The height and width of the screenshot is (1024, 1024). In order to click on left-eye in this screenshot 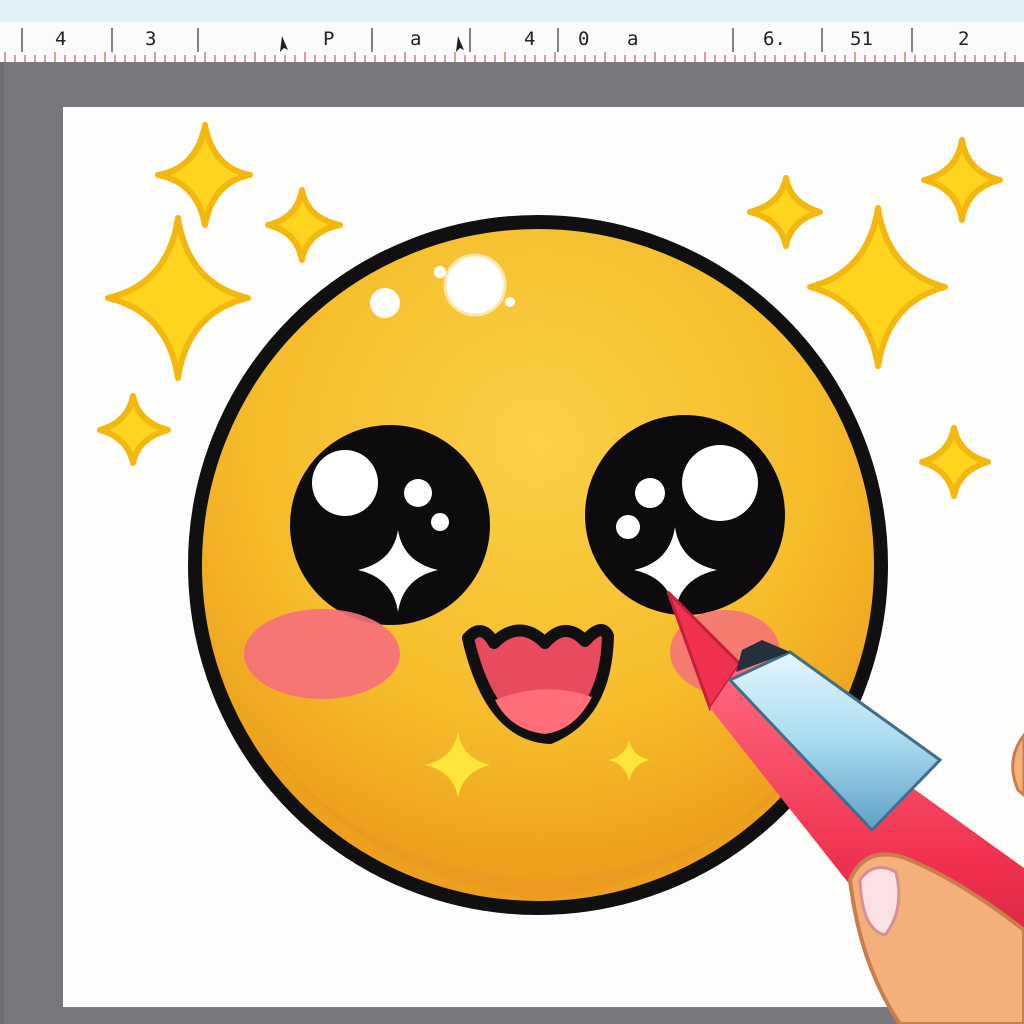, I will do `click(390, 525)`.